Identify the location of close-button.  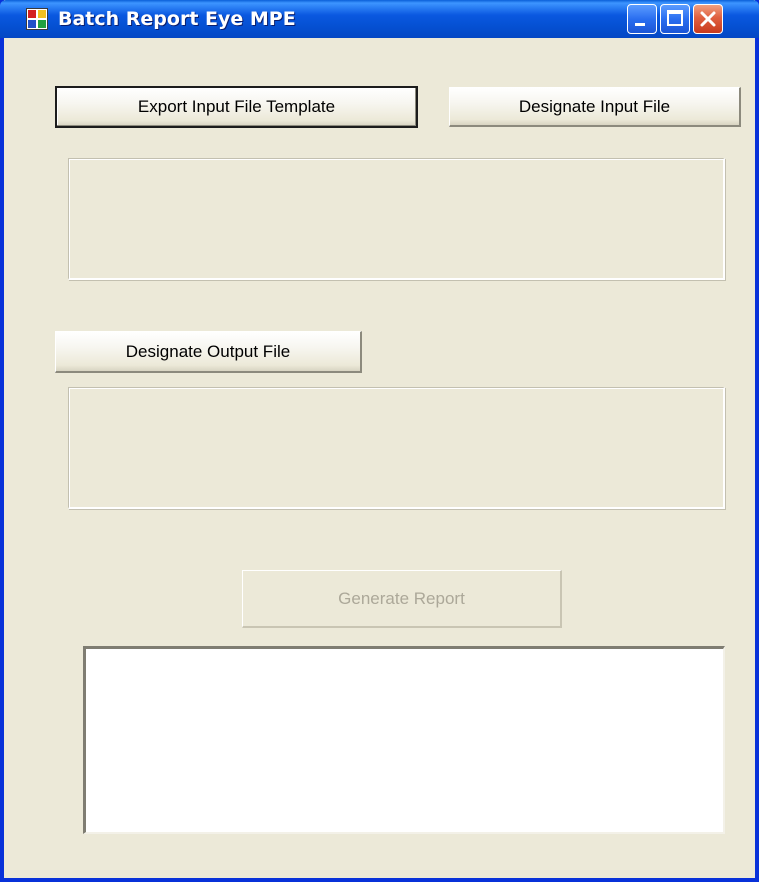
(708, 19).